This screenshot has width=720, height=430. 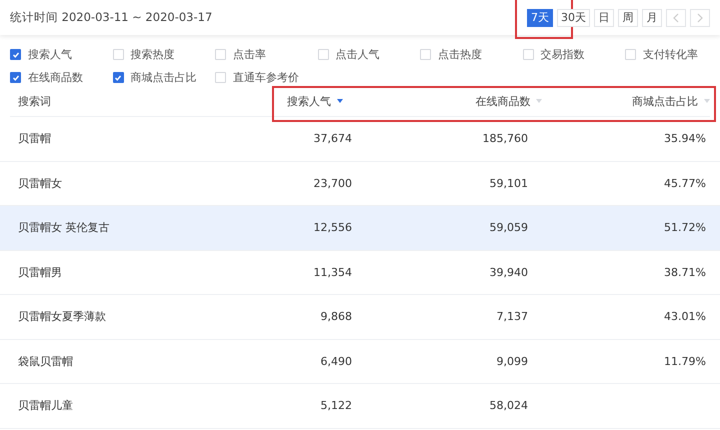 I want to click on table-cell: 12,556, so click(x=333, y=227).